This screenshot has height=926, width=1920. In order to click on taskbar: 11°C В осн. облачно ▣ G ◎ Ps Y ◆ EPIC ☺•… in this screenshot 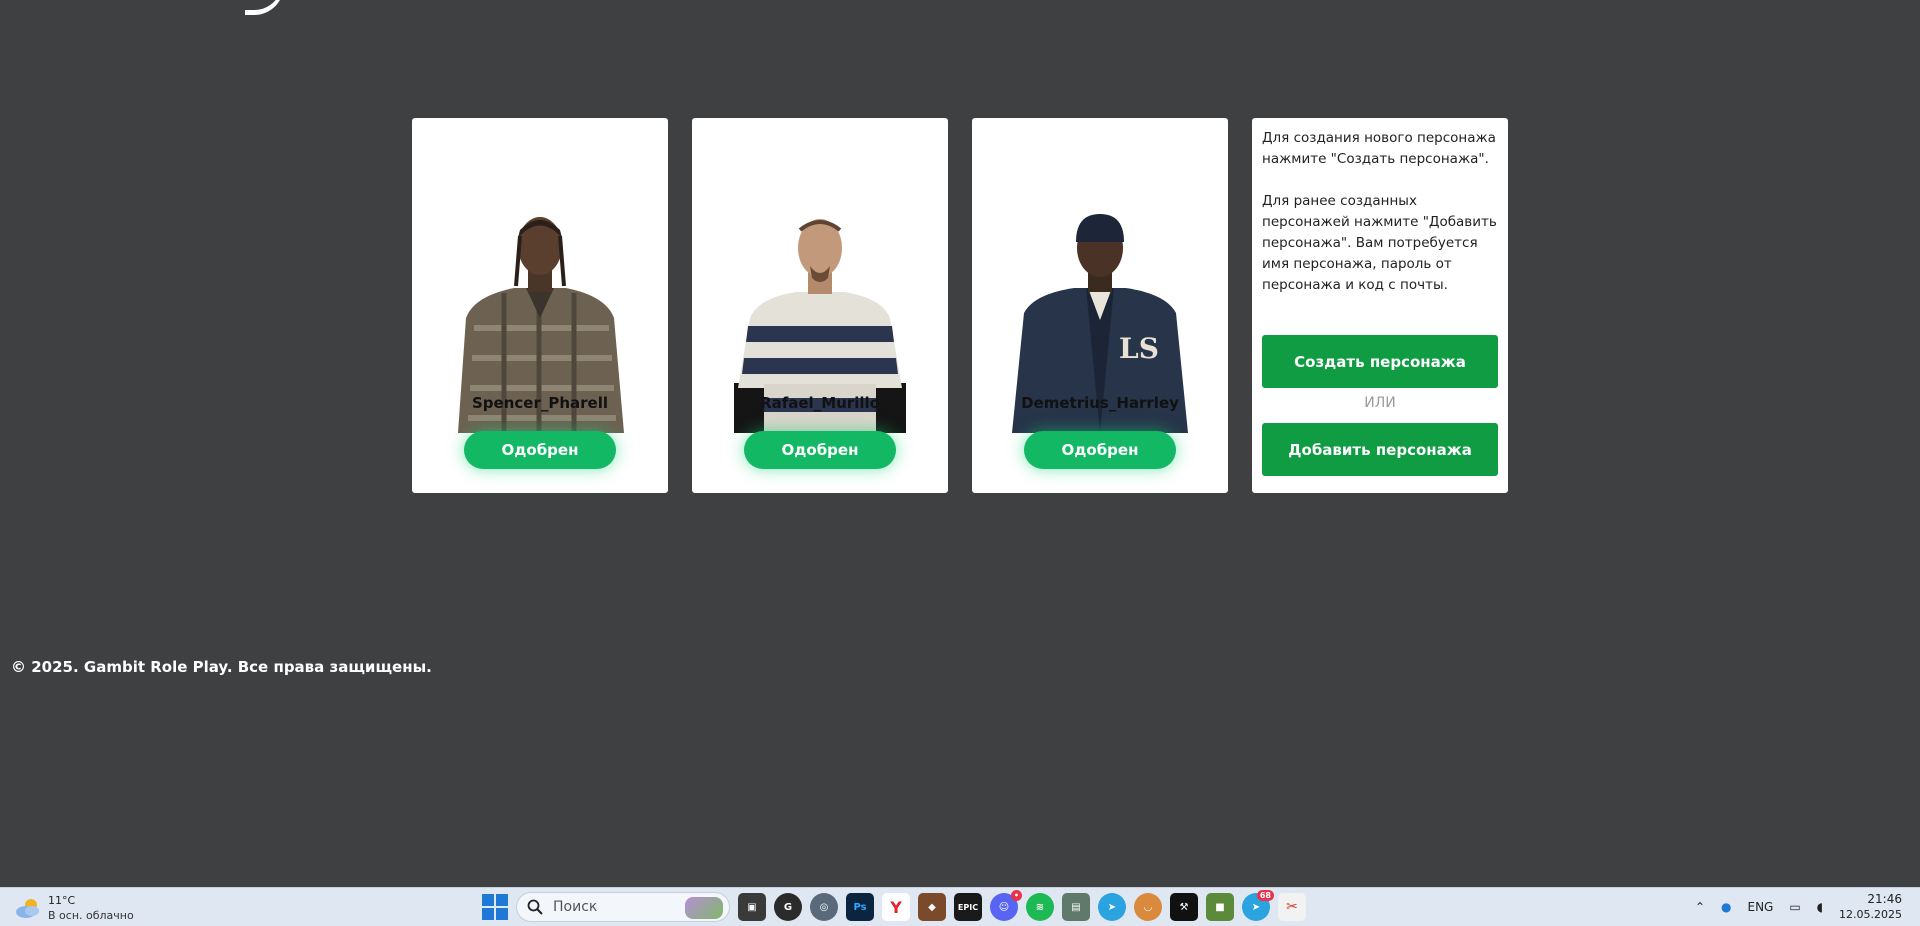, I will do `click(960, 906)`.